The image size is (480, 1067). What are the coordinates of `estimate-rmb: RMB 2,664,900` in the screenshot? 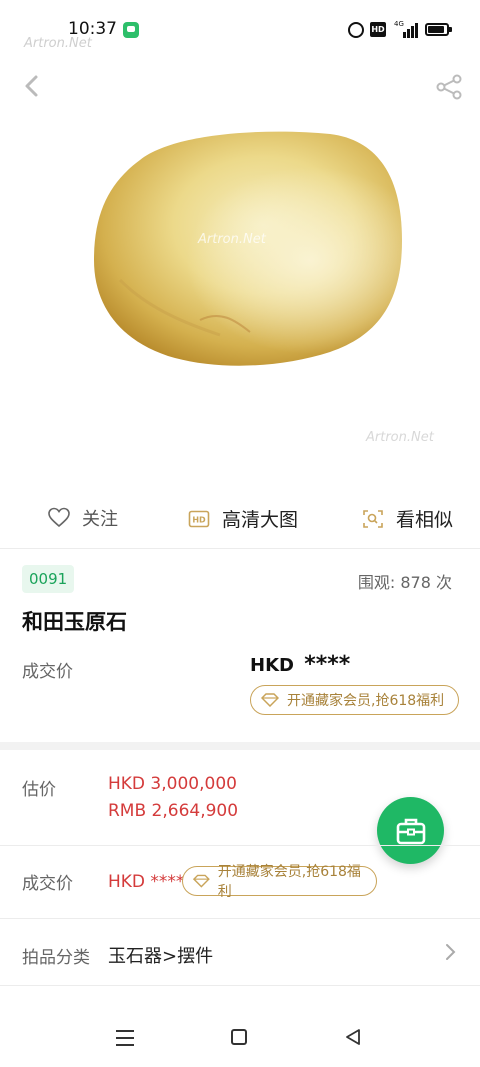 It's located at (173, 811).